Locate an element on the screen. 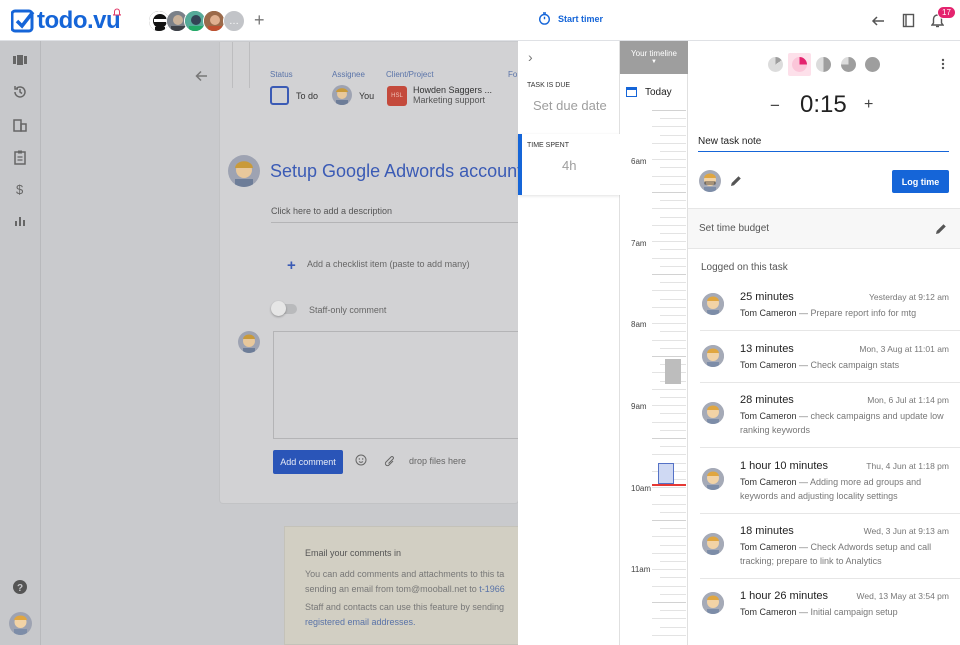 The height and width of the screenshot is (645, 960). clients-icon is located at coordinates (20, 125).